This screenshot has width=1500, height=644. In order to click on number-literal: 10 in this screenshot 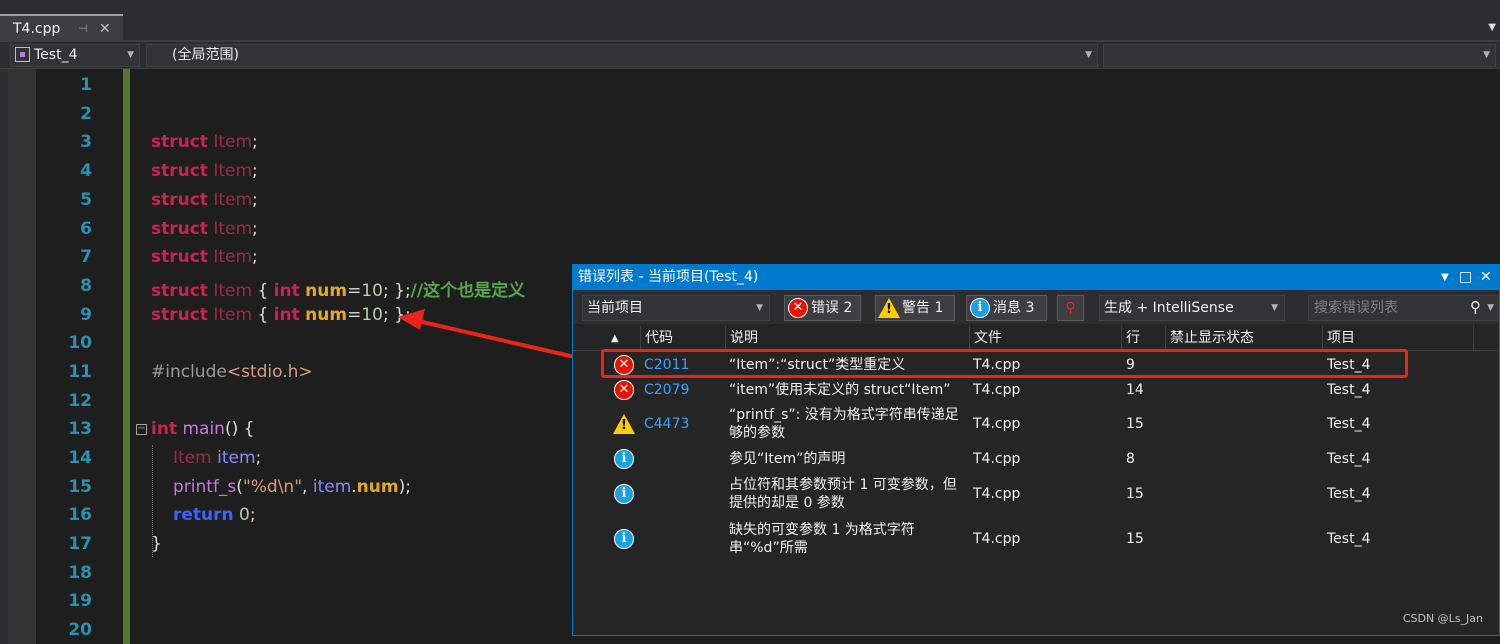, I will do `click(372, 291)`.